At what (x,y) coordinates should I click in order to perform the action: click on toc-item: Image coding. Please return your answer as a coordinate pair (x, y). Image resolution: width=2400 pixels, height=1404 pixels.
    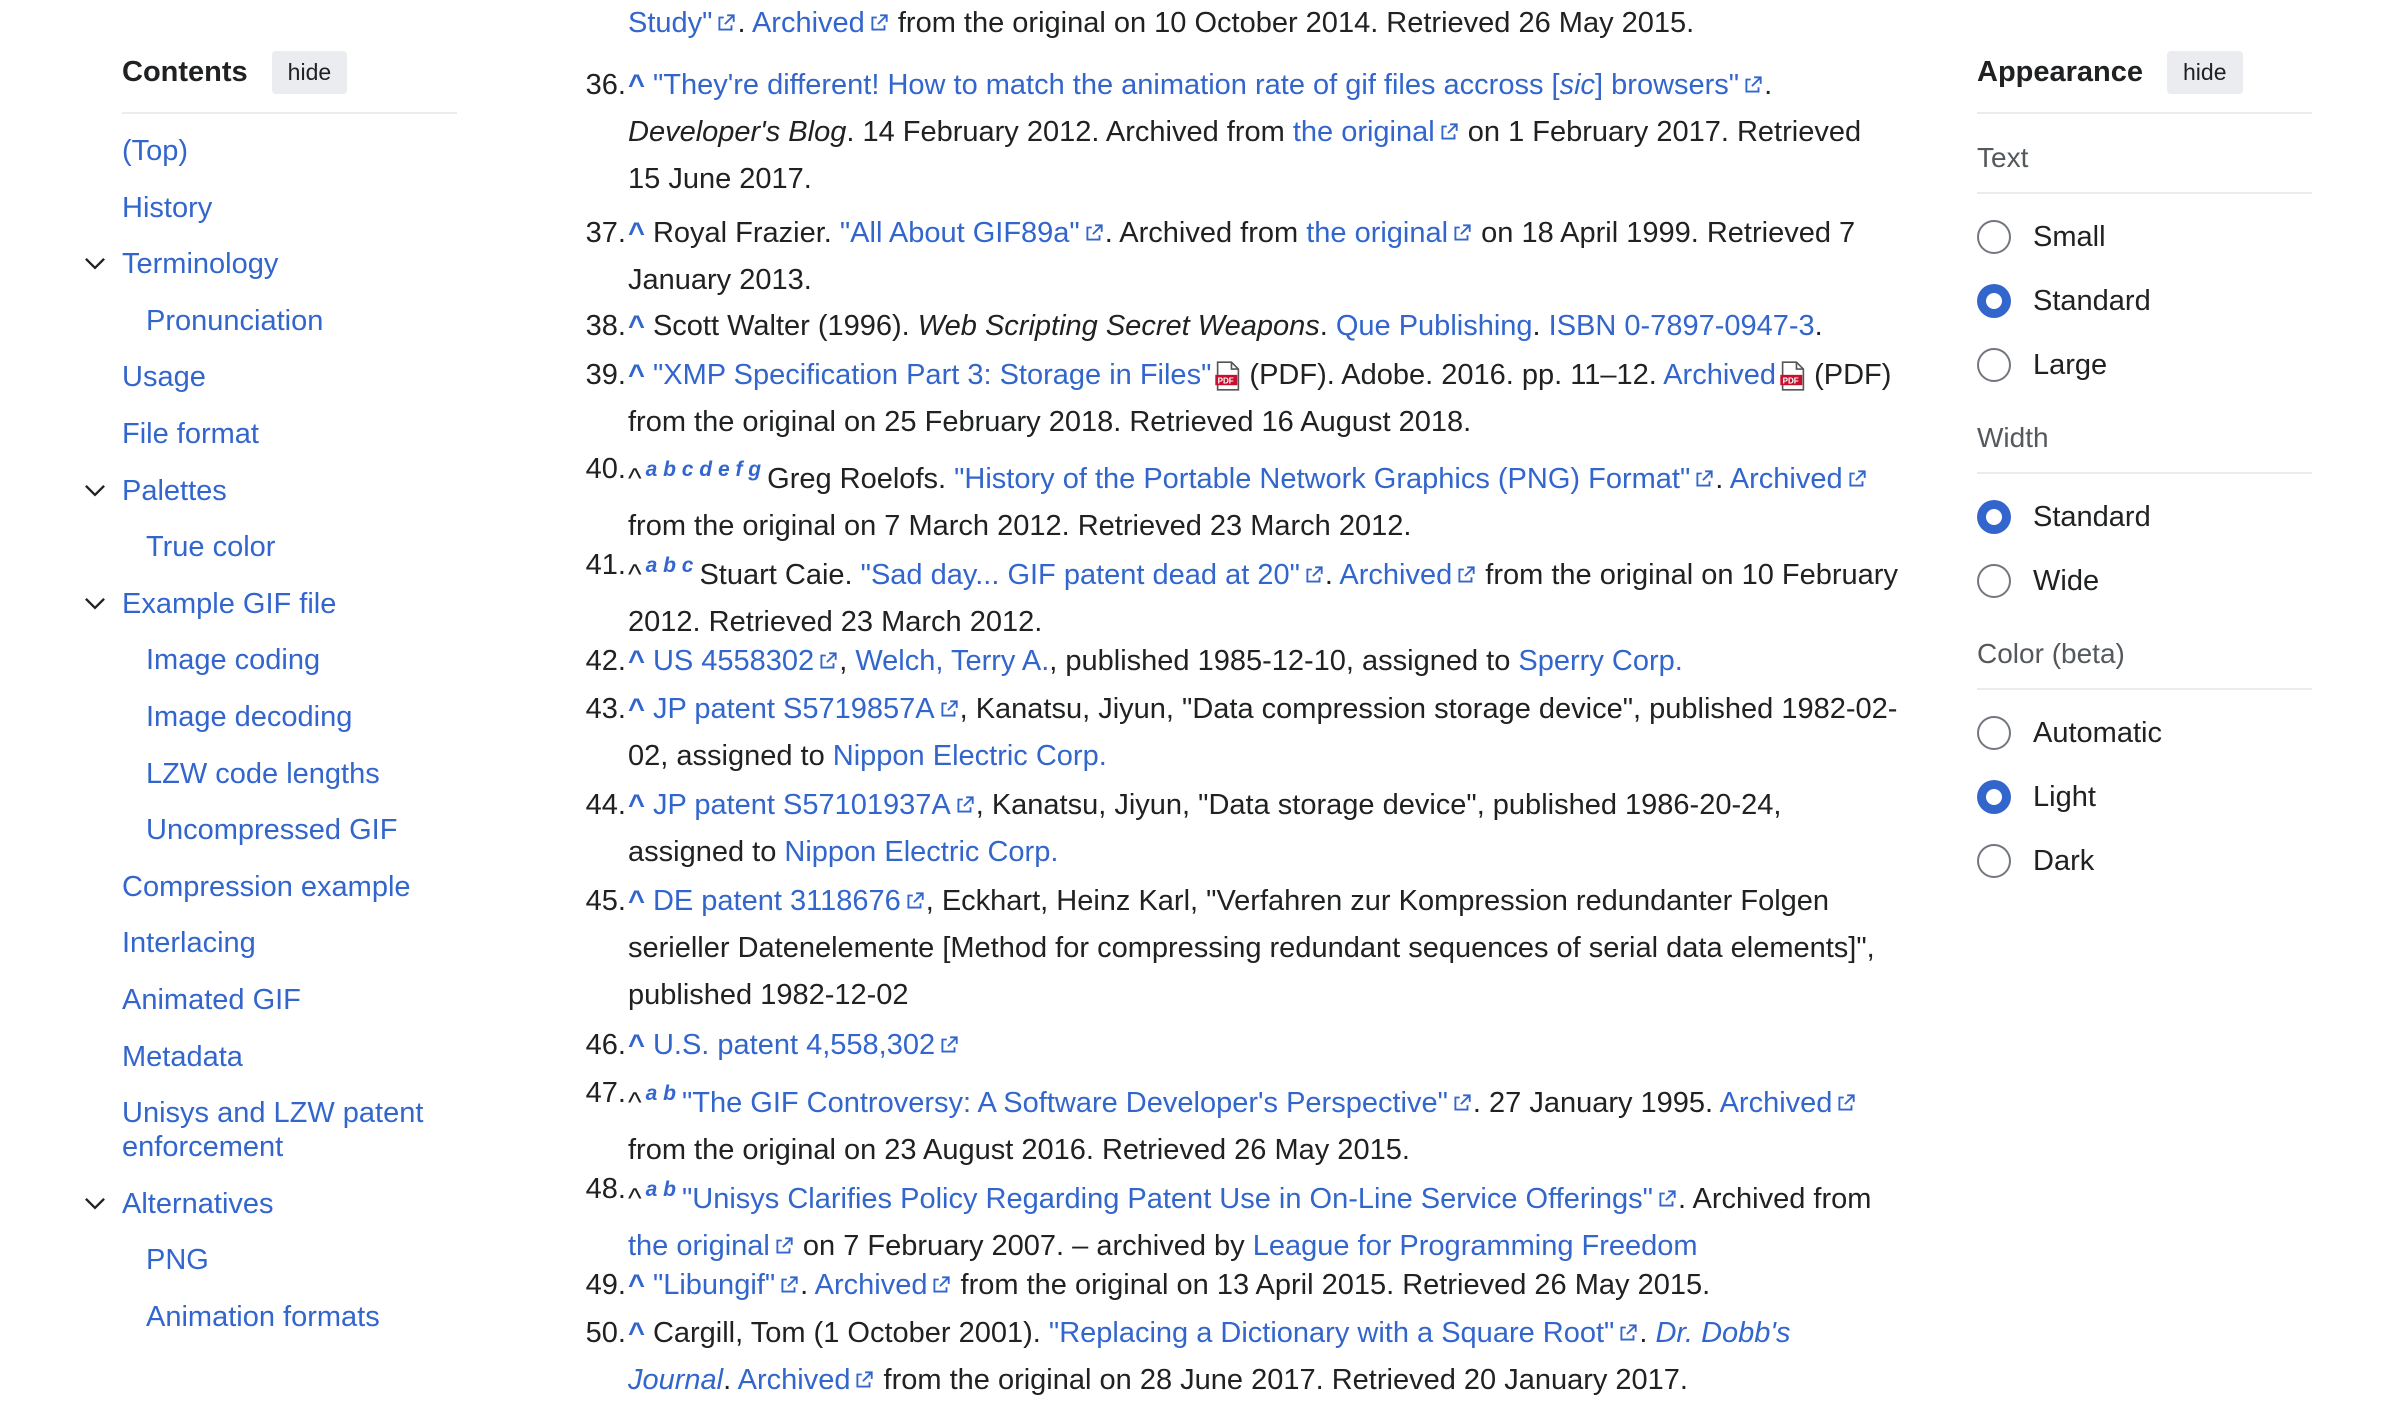
    Looking at the image, I should click on (289, 660).